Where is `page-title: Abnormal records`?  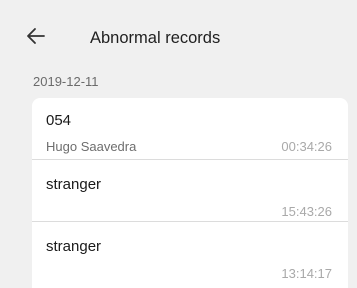 page-title: Abnormal records is located at coordinates (155, 38).